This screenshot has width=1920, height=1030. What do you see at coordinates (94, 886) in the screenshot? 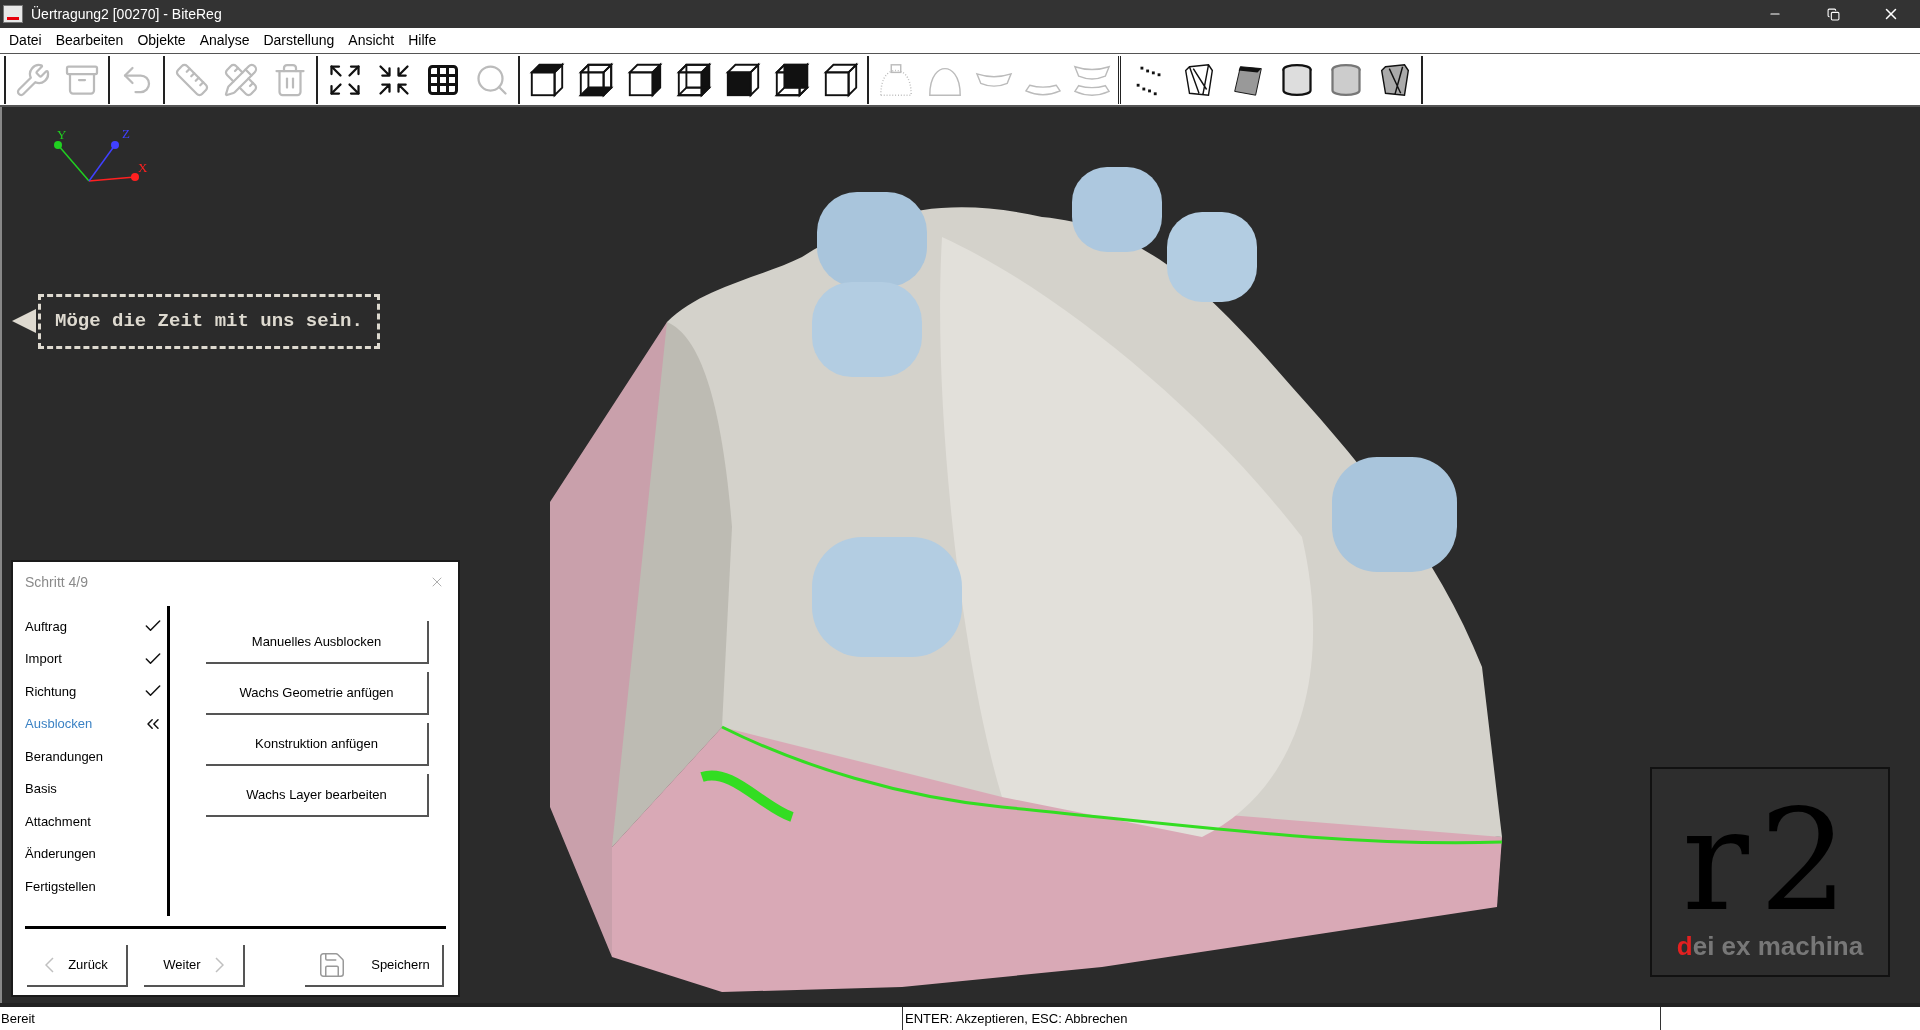
I see `step-item: Fertigstellen` at bounding box center [94, 886].